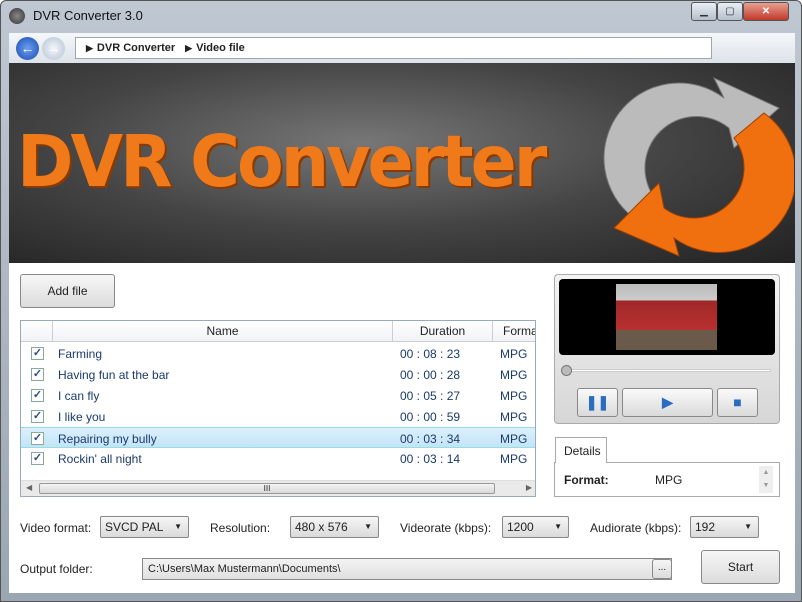 This screenshot has width=802, height=602. What do you see at coordinates (27, 48) in the screenshot?
I see `back-button: ←` at bounding box center [27, 48].